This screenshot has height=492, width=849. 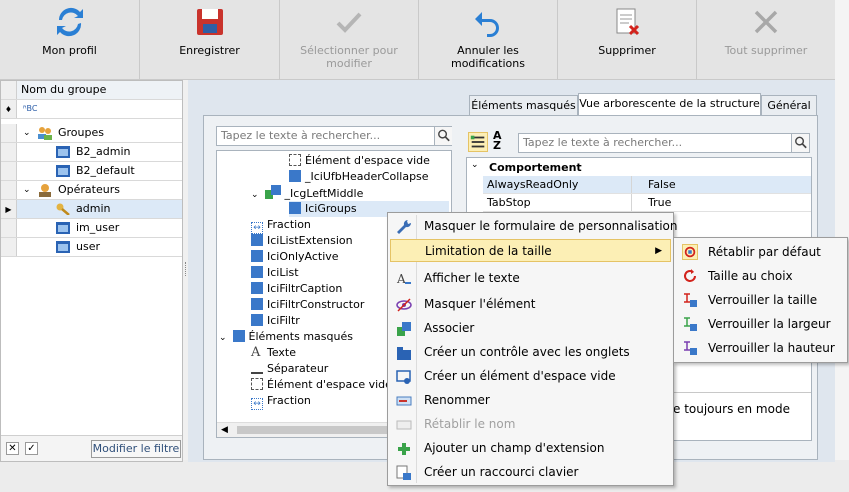 What do you see at coordinates (766, 50) in the screenshot?
I see `tout-supprimer-label: Tout supprimer` at bounding box center [766, 50].